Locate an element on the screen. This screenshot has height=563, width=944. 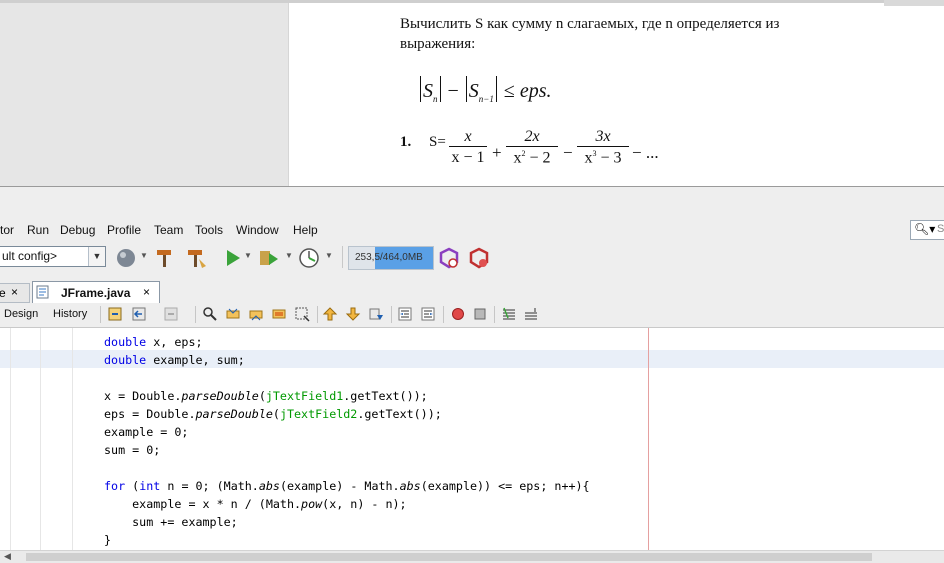
menu-help: Help is located at coordinates (305, 230).